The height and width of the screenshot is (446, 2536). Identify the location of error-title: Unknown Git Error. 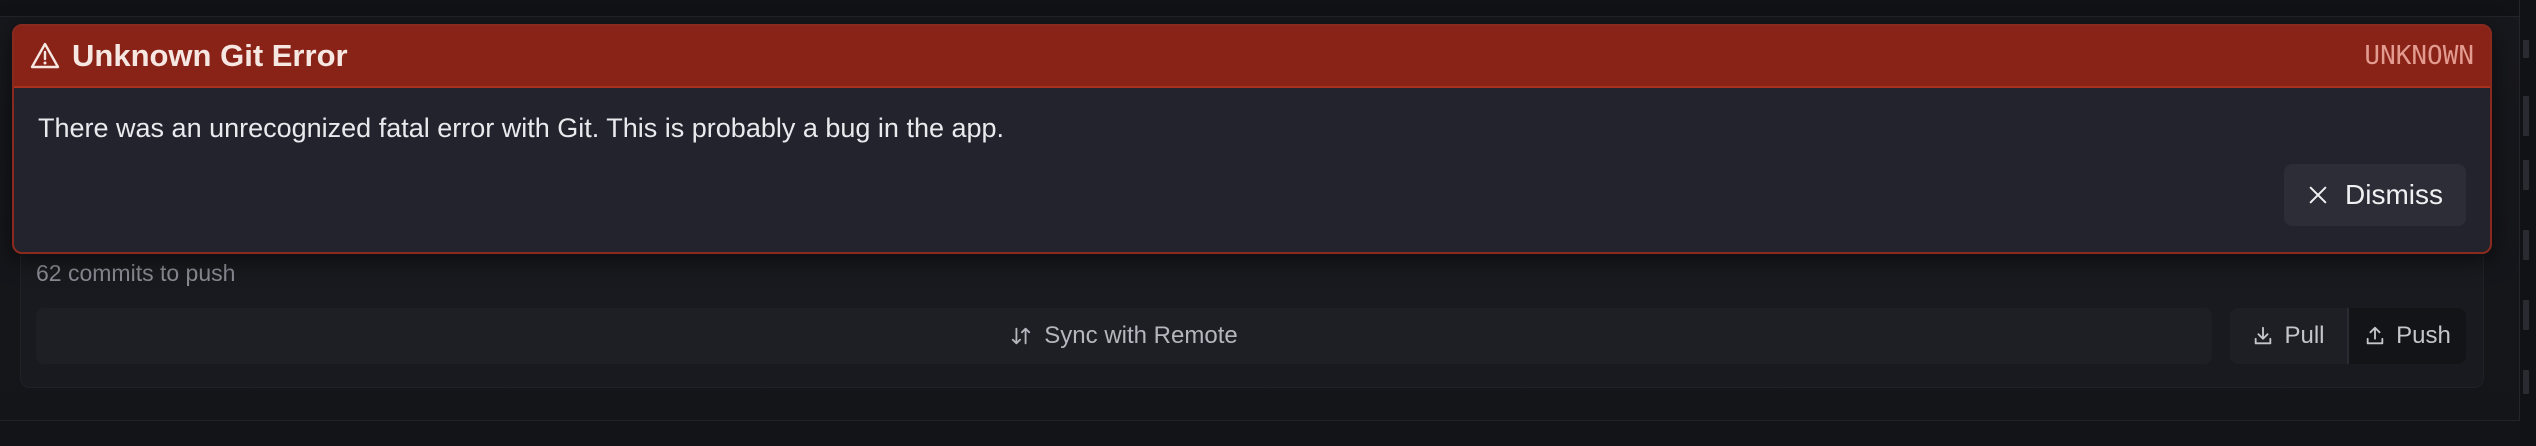
(210, 55).